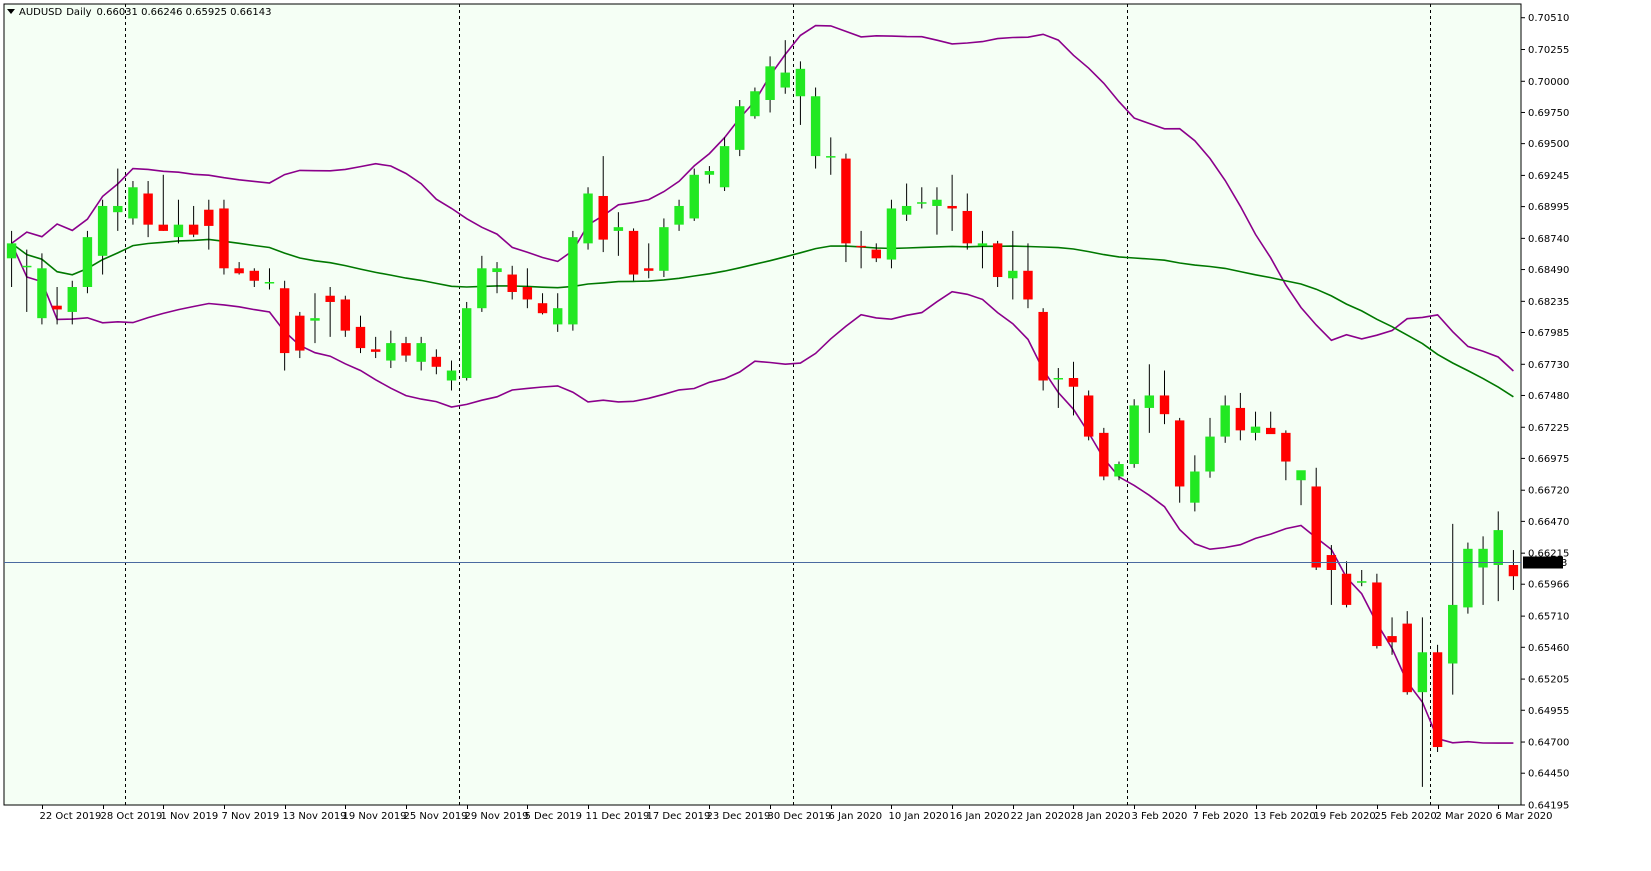 The image size is (1651, 871). I want to click on y-tick-label: 0.68995, so click(1548, 207).